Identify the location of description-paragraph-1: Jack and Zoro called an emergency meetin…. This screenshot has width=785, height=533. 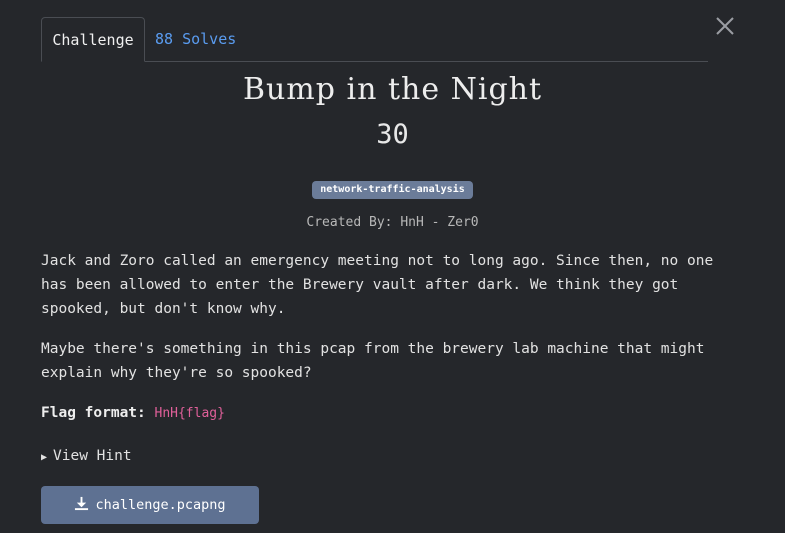
(377, 285).